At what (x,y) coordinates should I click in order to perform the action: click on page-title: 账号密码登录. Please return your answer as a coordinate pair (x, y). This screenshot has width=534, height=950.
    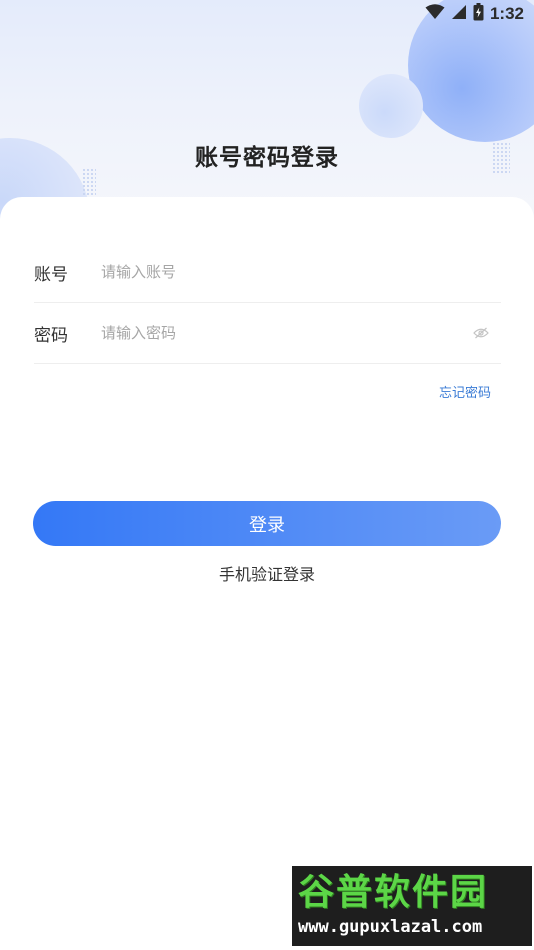
    Looking at the image, I should click on (267, 158).